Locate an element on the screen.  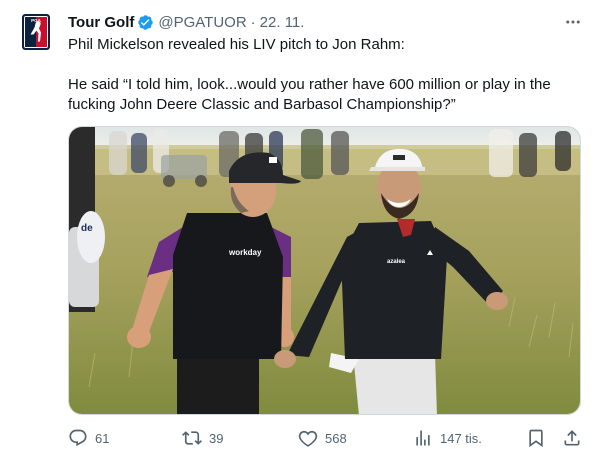
like-icon is located at coordinates (308, 438).